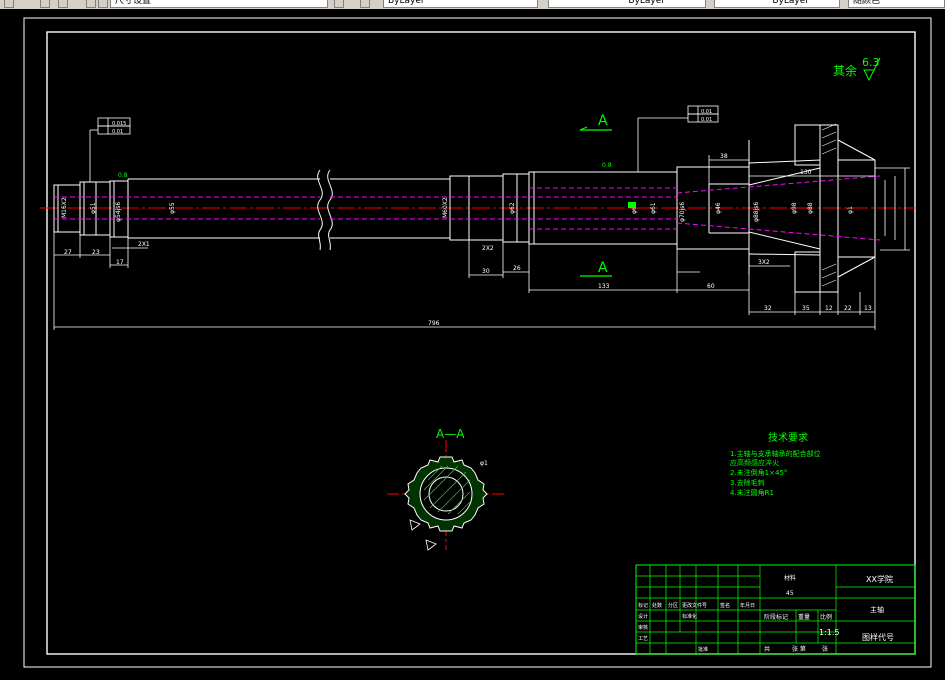  I want to click on dim-d54: φ54js6, so click(118, 212).